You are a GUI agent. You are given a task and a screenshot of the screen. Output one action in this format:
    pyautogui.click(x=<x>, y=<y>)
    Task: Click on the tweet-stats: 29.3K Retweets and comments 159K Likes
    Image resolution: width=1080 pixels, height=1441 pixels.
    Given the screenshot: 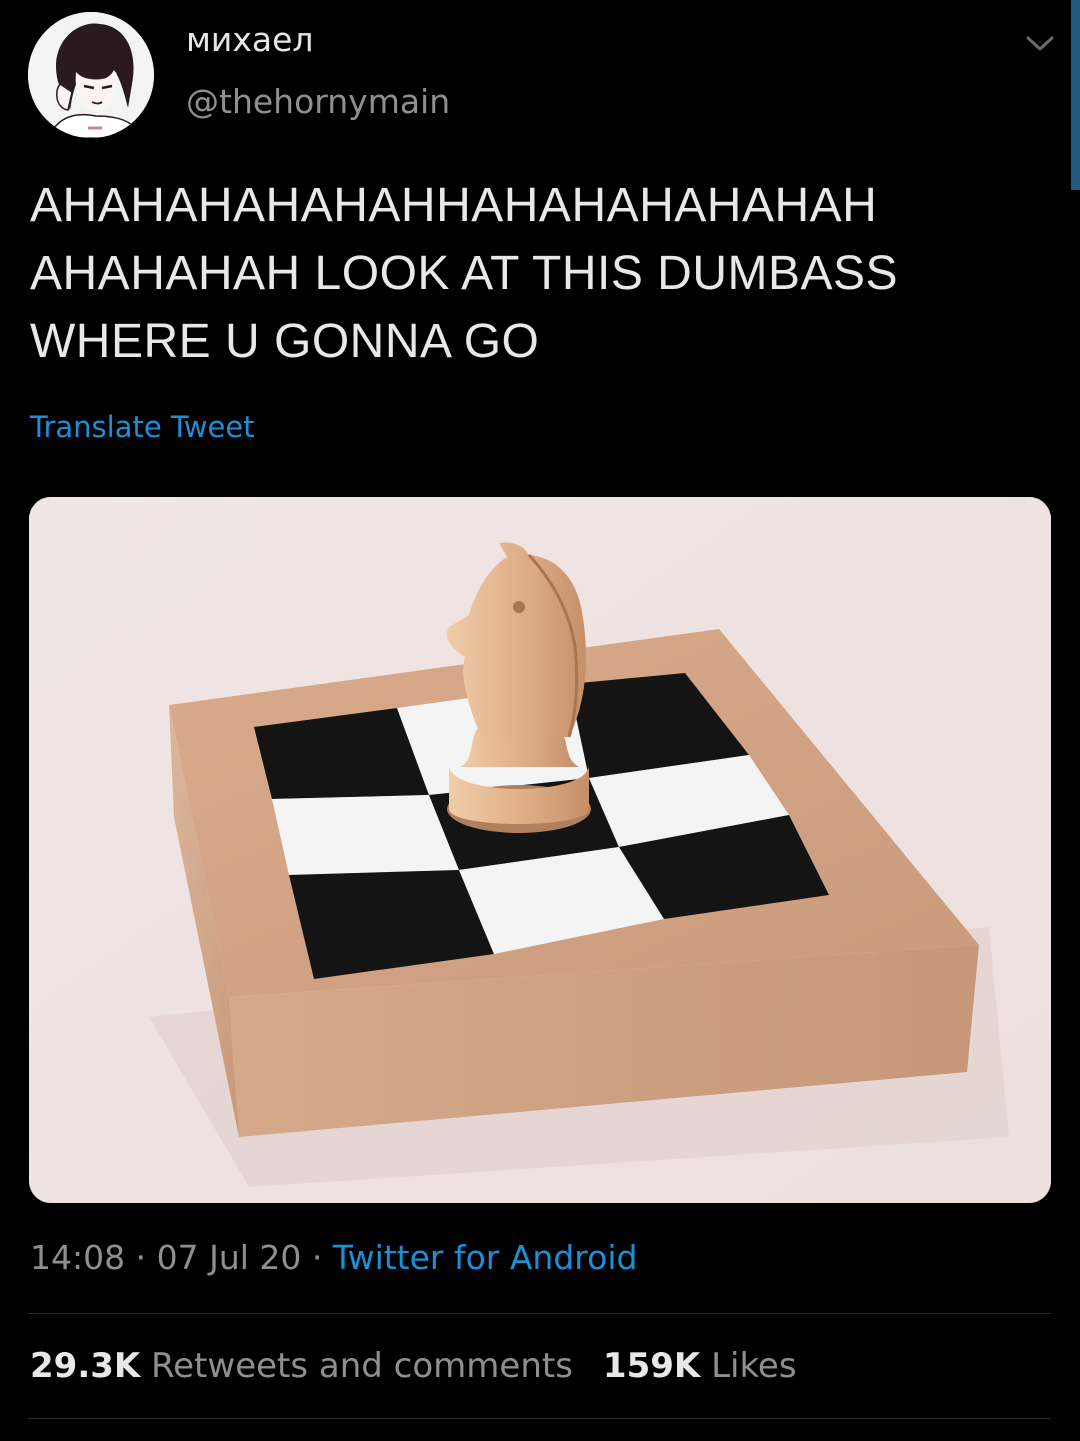 What is the action you would take?
    pyautogui.click(x=413, y=1366)
    